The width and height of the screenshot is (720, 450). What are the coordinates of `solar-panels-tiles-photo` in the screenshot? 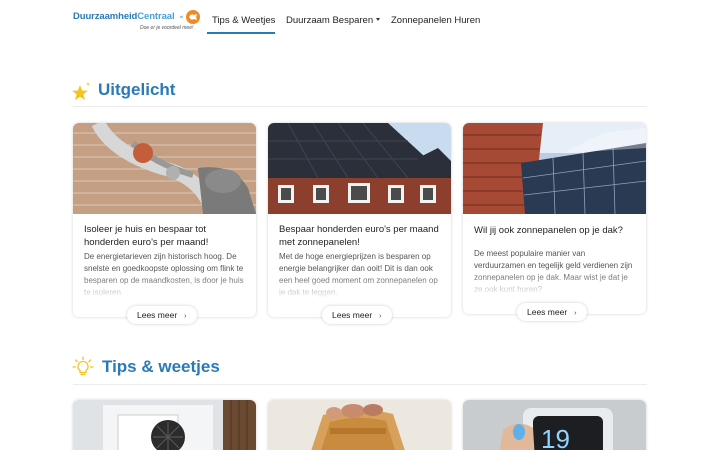 It's located at (554, 168).